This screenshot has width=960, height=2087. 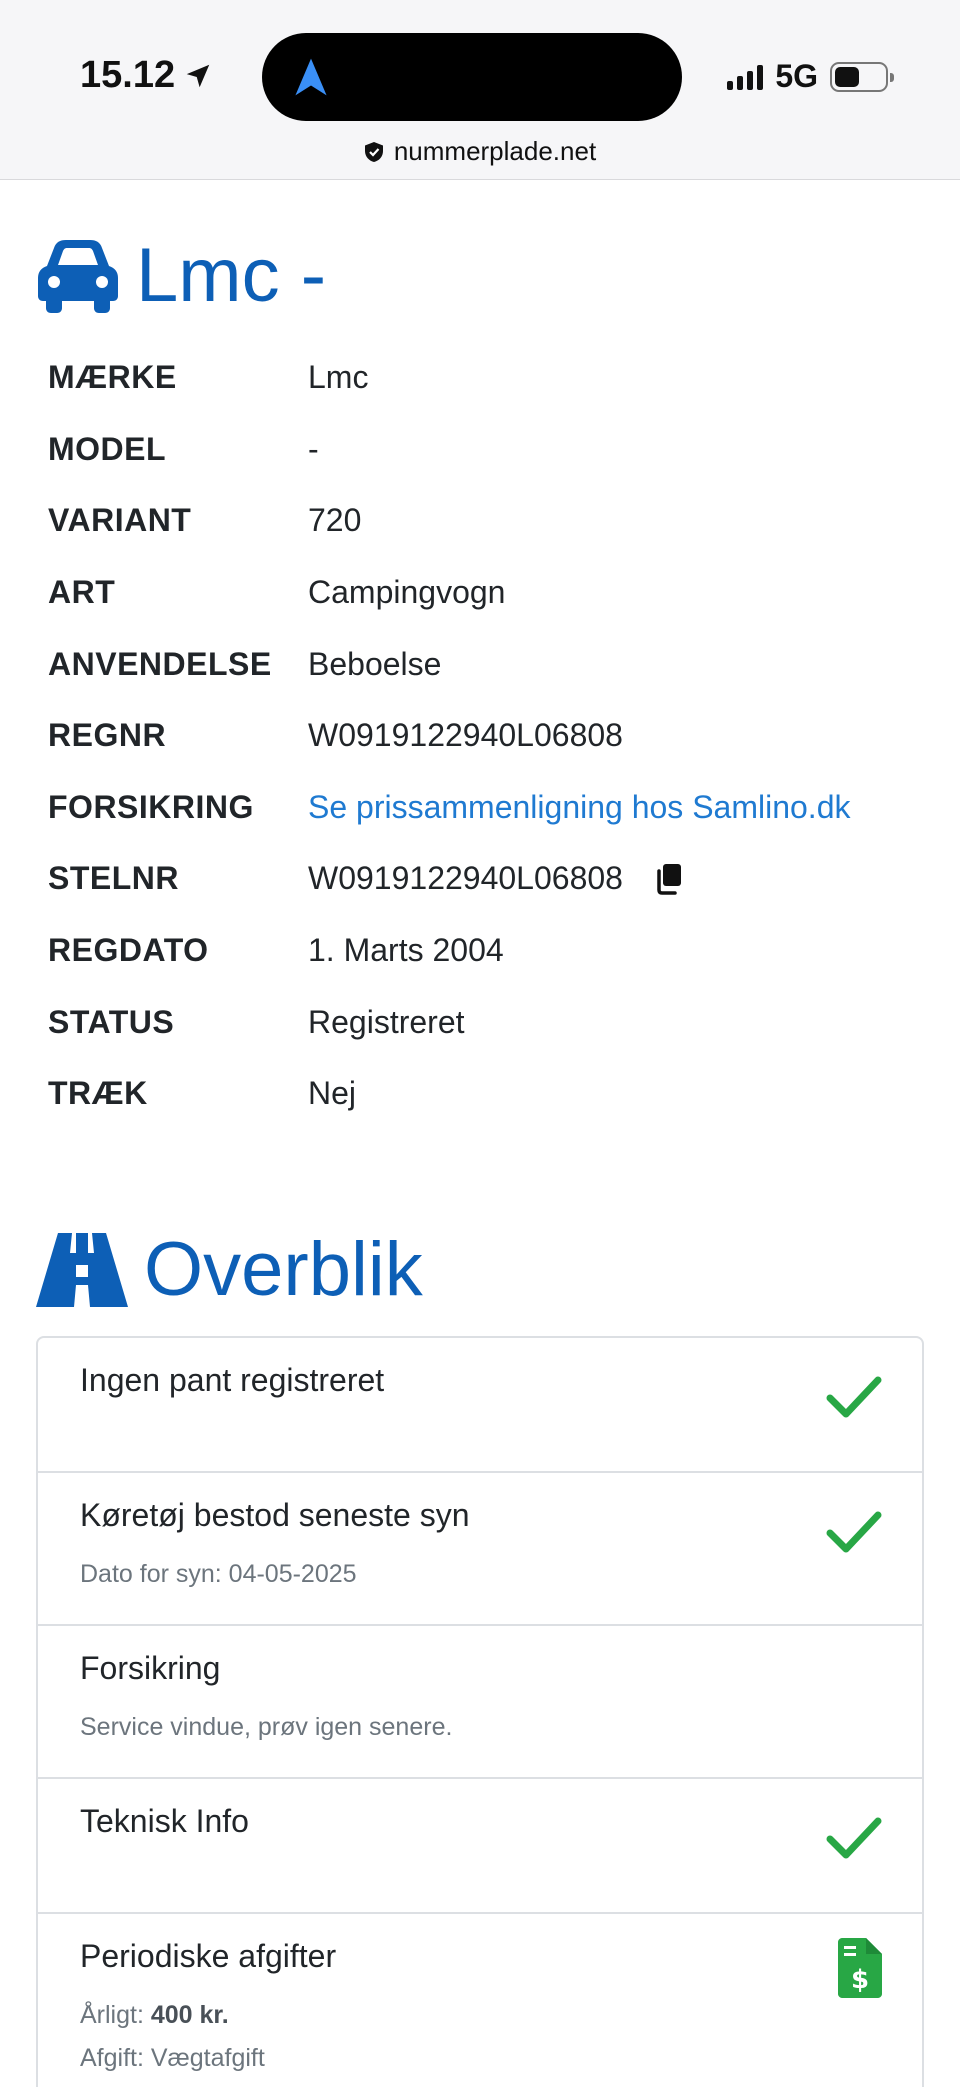 What do you see at coordinates (480, 1846) in the screenshot?
I see `overview-item-teknisk-info: Teknisk Info` at bounding box center [480, 1846].